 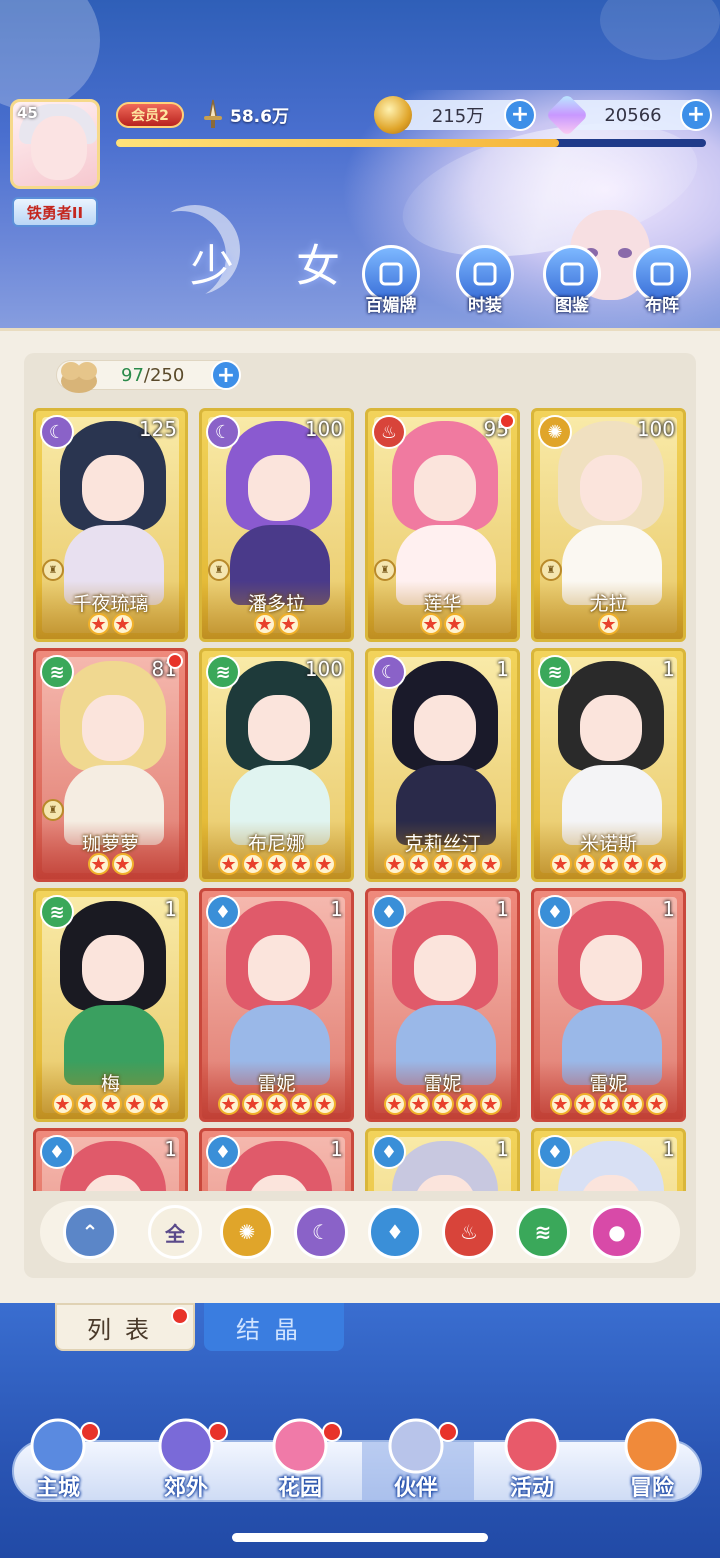 I want to click on filter-all: 全, so click(x=175, y=1232).